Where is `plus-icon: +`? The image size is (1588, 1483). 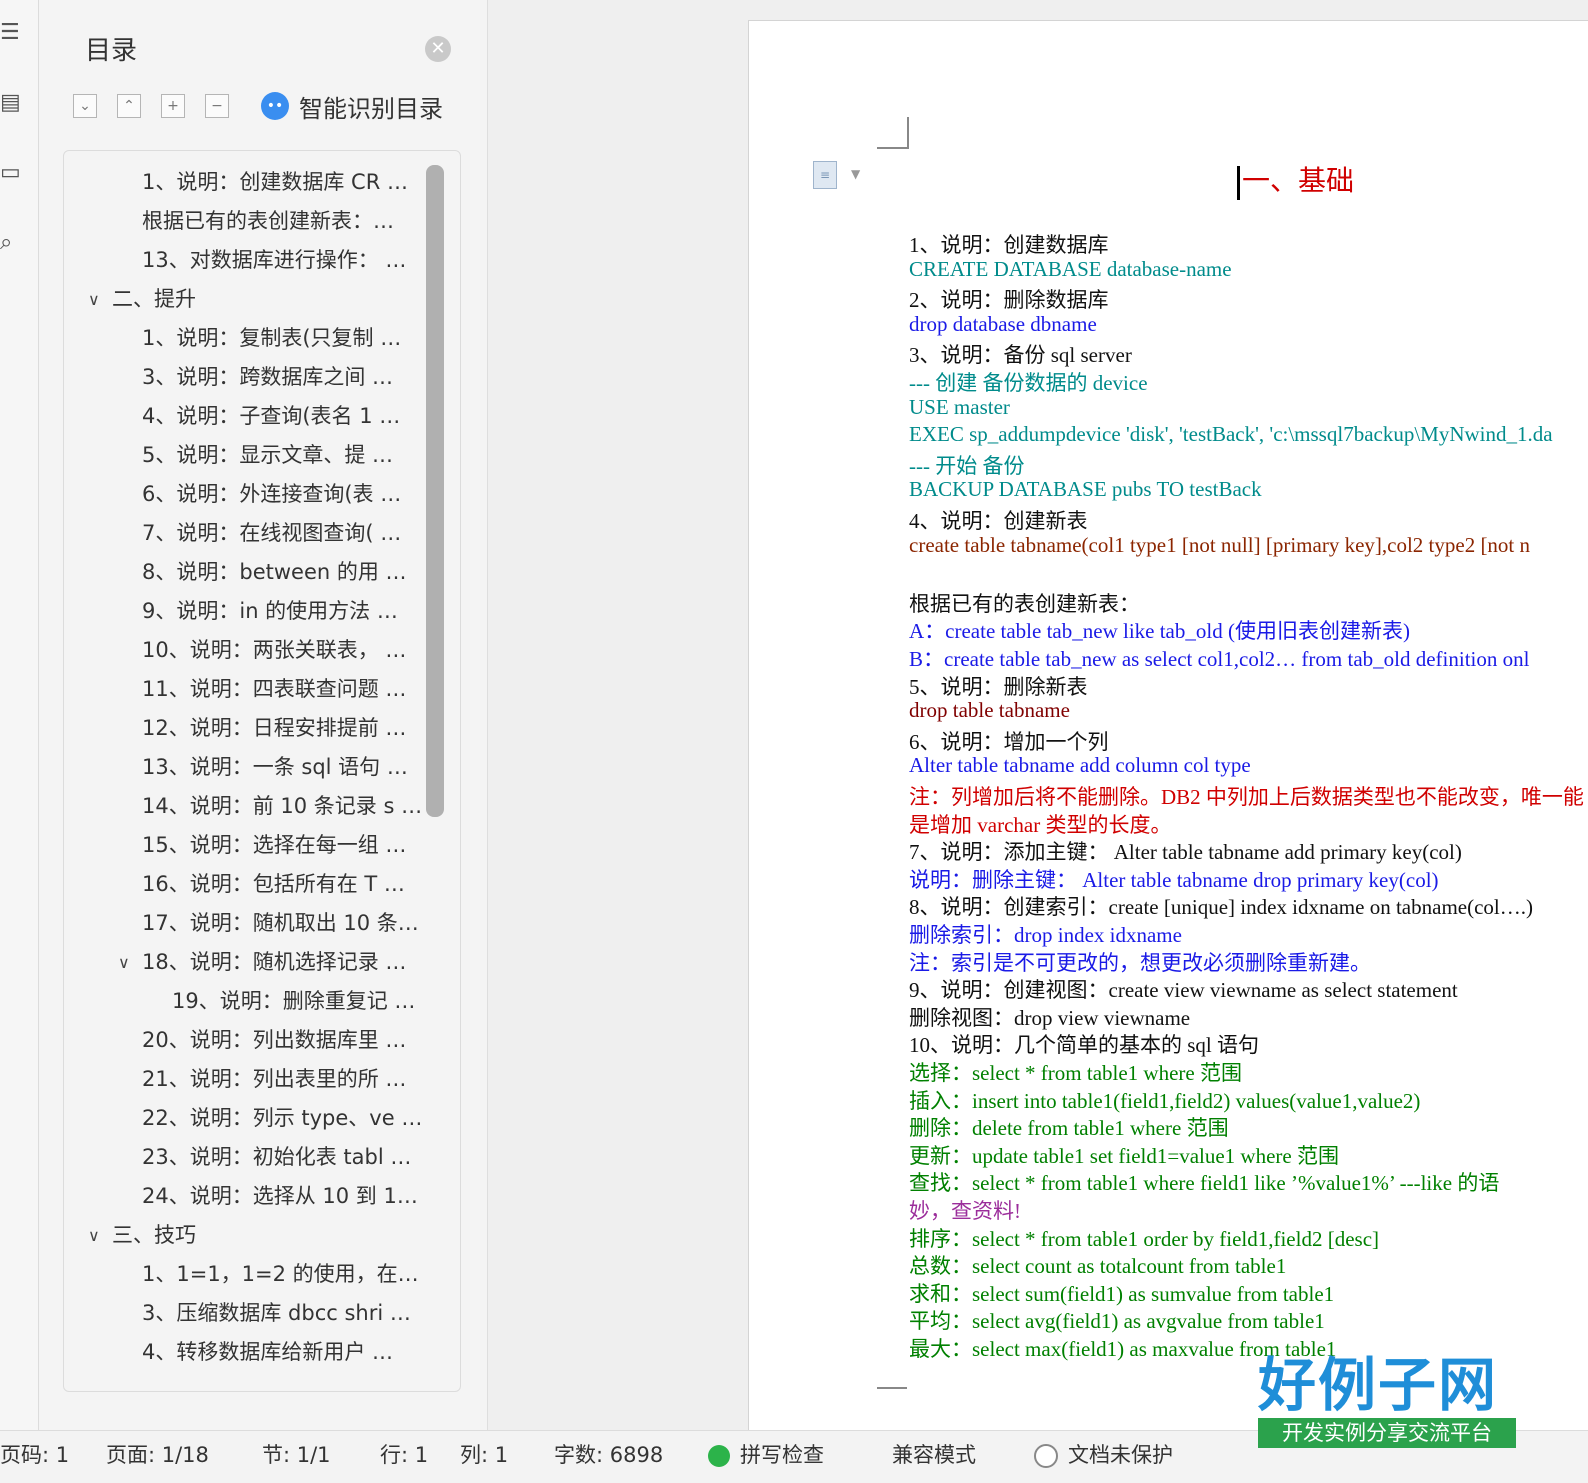
plus-icon: + is located at coordinates (173, 106).